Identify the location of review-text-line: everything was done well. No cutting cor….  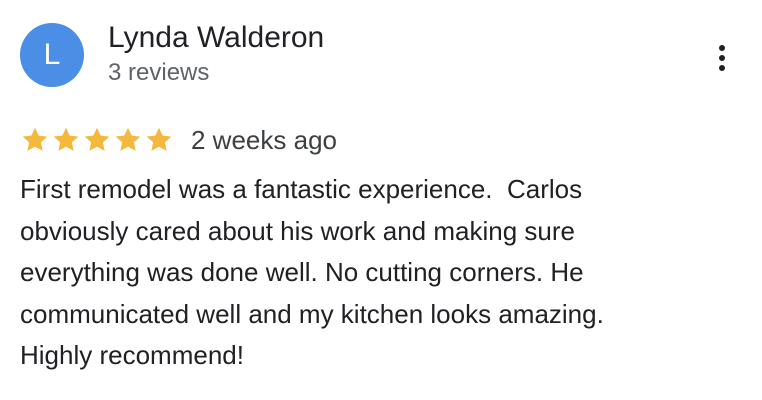
(302, 272).